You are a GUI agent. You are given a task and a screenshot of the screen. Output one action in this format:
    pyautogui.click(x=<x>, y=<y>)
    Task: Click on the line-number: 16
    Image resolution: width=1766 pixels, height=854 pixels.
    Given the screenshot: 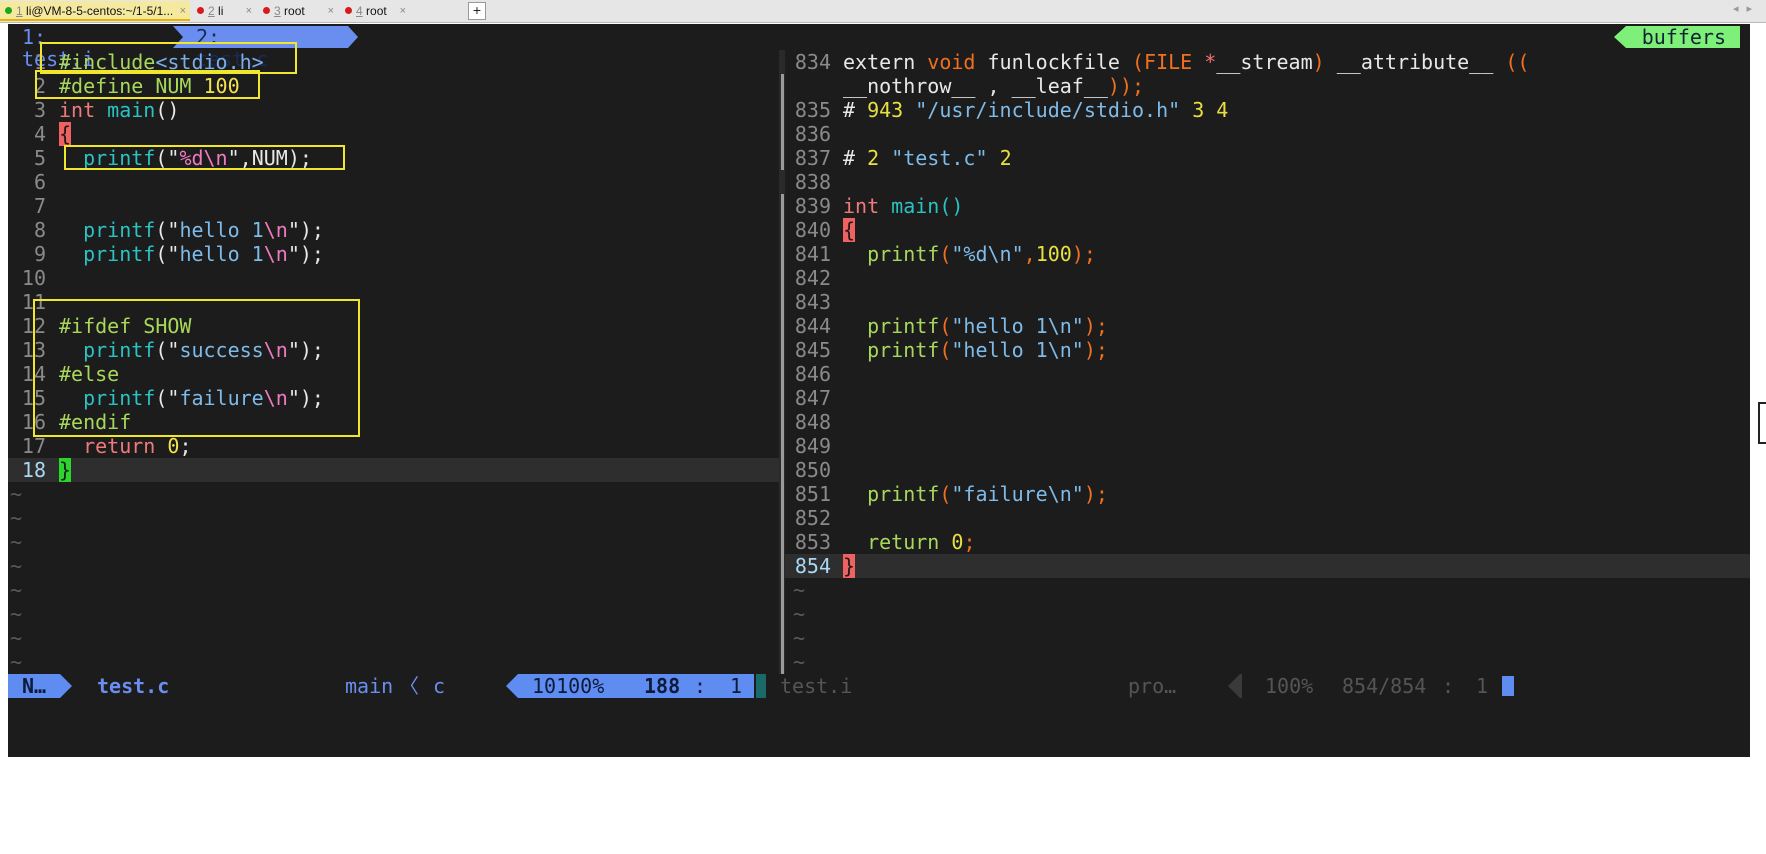 What is the action you would take?
    pyautogui.click(x=33, y=422)
    